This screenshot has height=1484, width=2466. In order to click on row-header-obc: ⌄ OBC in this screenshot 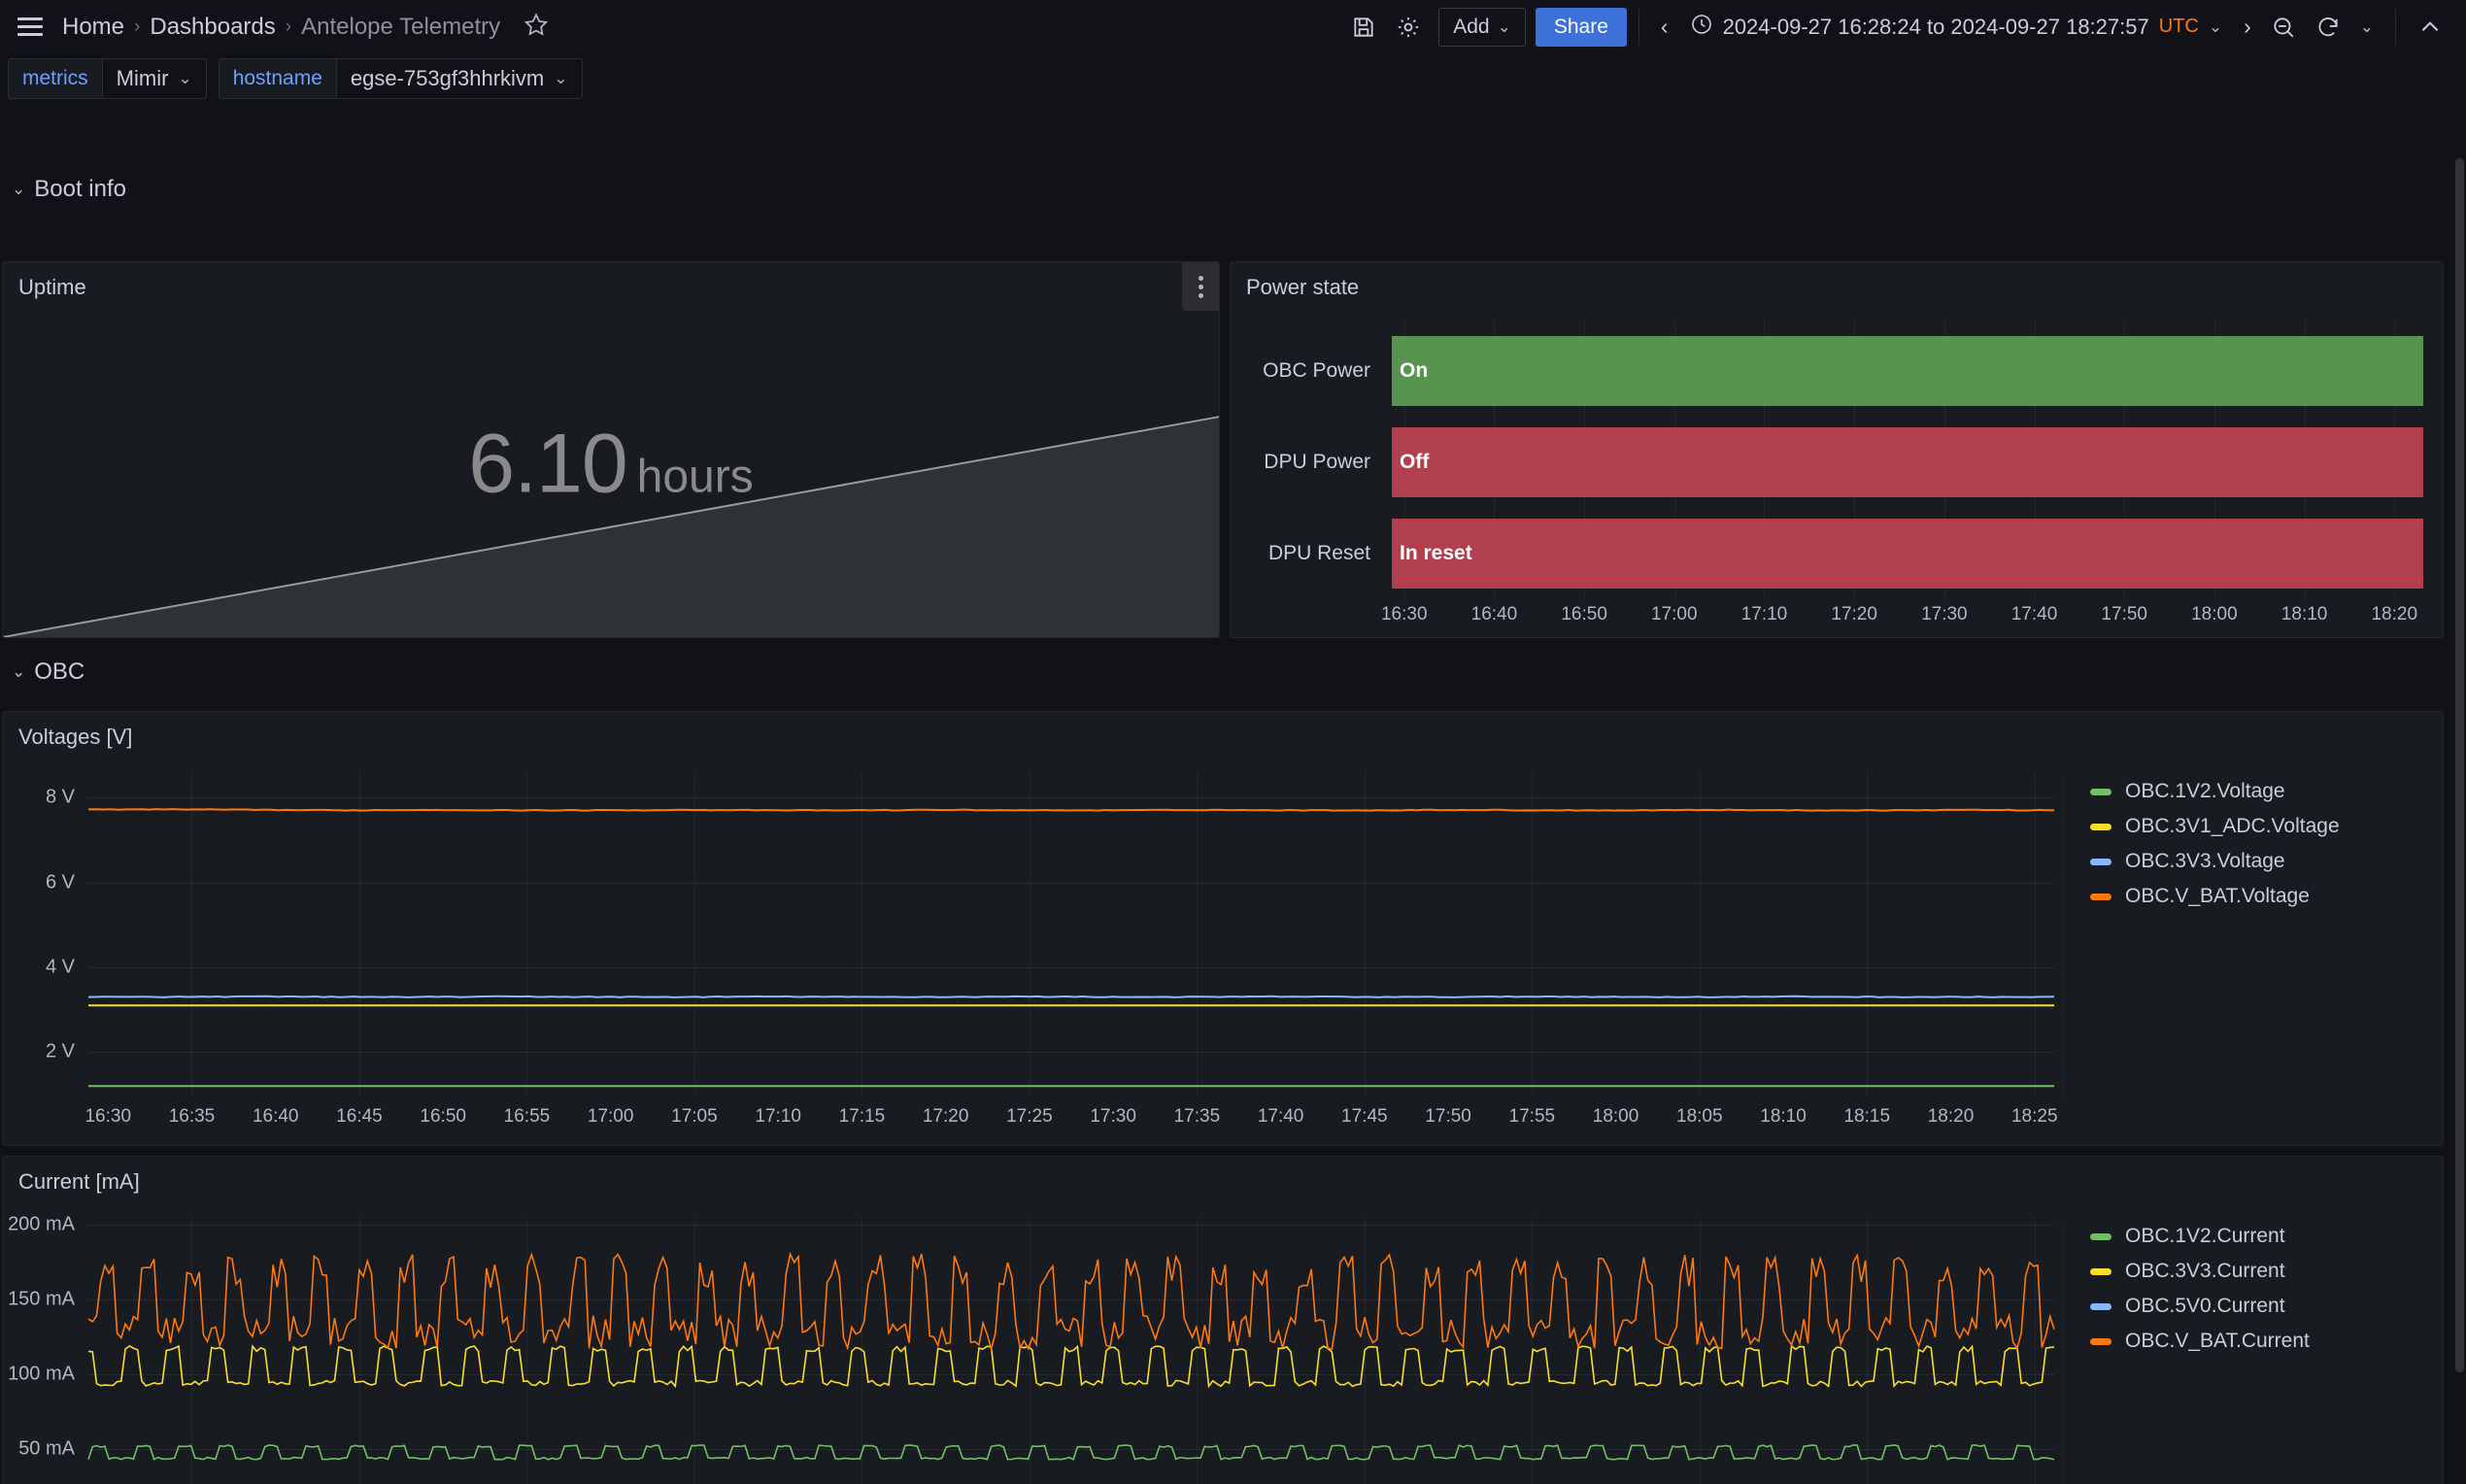, I will do `click(42, 672)`.